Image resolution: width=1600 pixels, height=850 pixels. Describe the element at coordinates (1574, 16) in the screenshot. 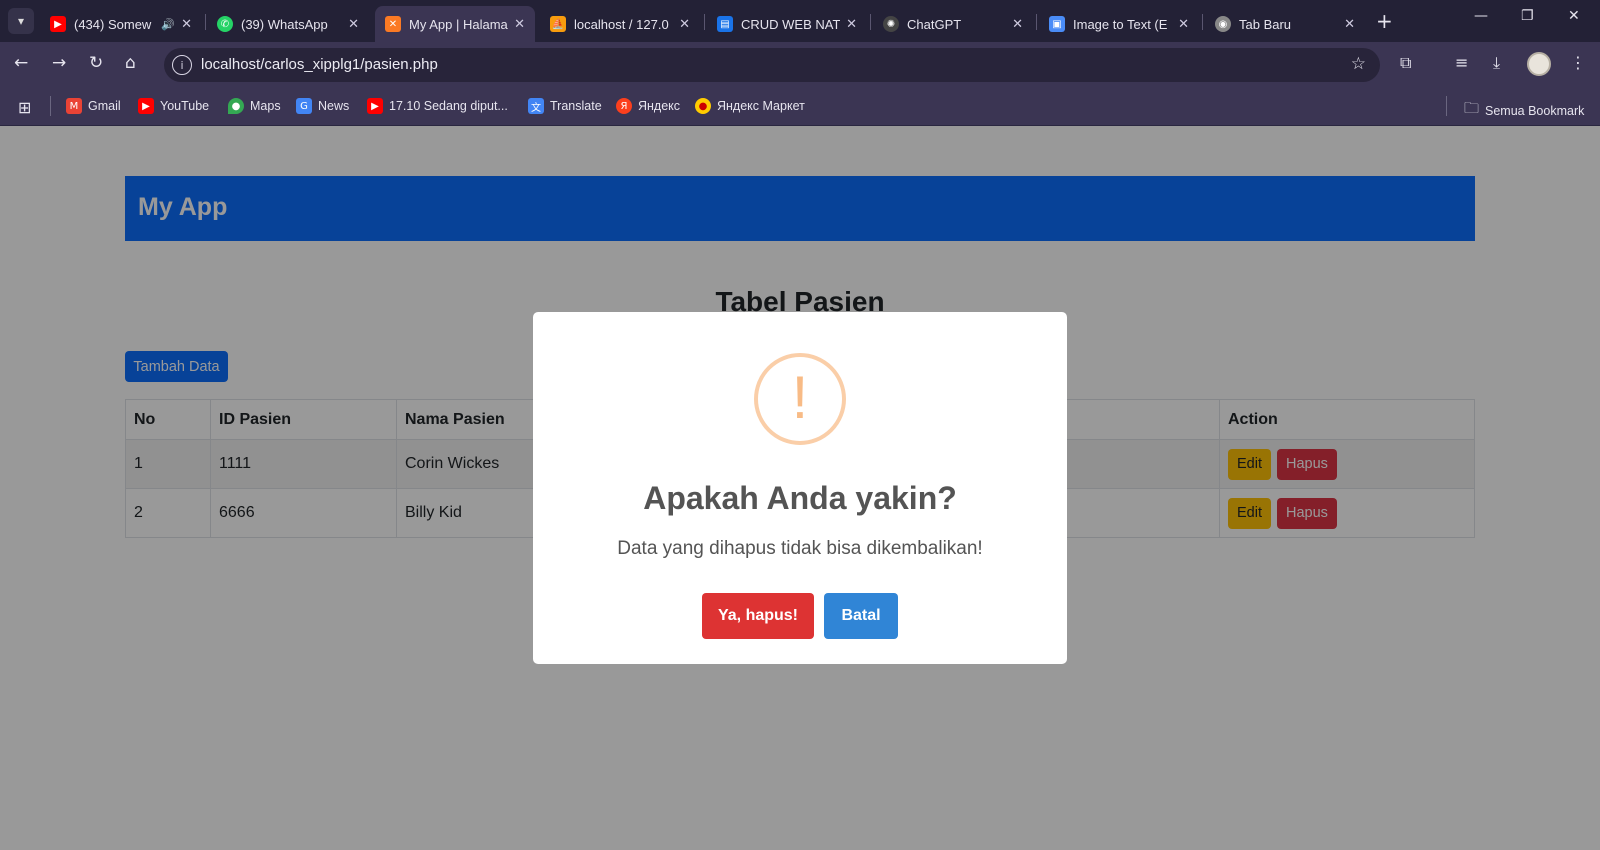

I see `close-window-icon: ✕` at that location.